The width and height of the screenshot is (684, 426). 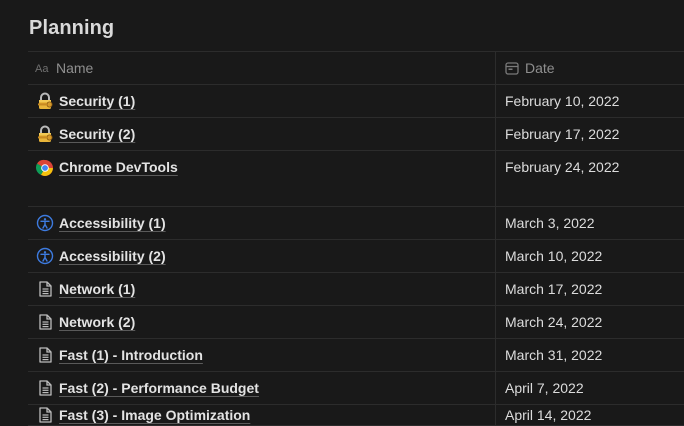 I want to click on column-header-date-label: Date, so click(x=540, y=68).